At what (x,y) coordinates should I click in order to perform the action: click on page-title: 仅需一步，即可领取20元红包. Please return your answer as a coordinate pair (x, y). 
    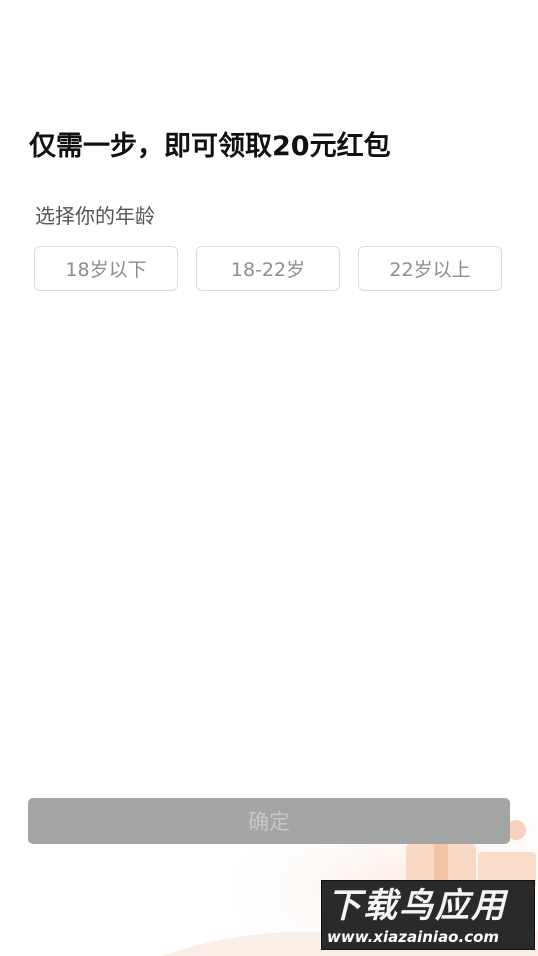
    Looking at the image, I should click on (210, 146).